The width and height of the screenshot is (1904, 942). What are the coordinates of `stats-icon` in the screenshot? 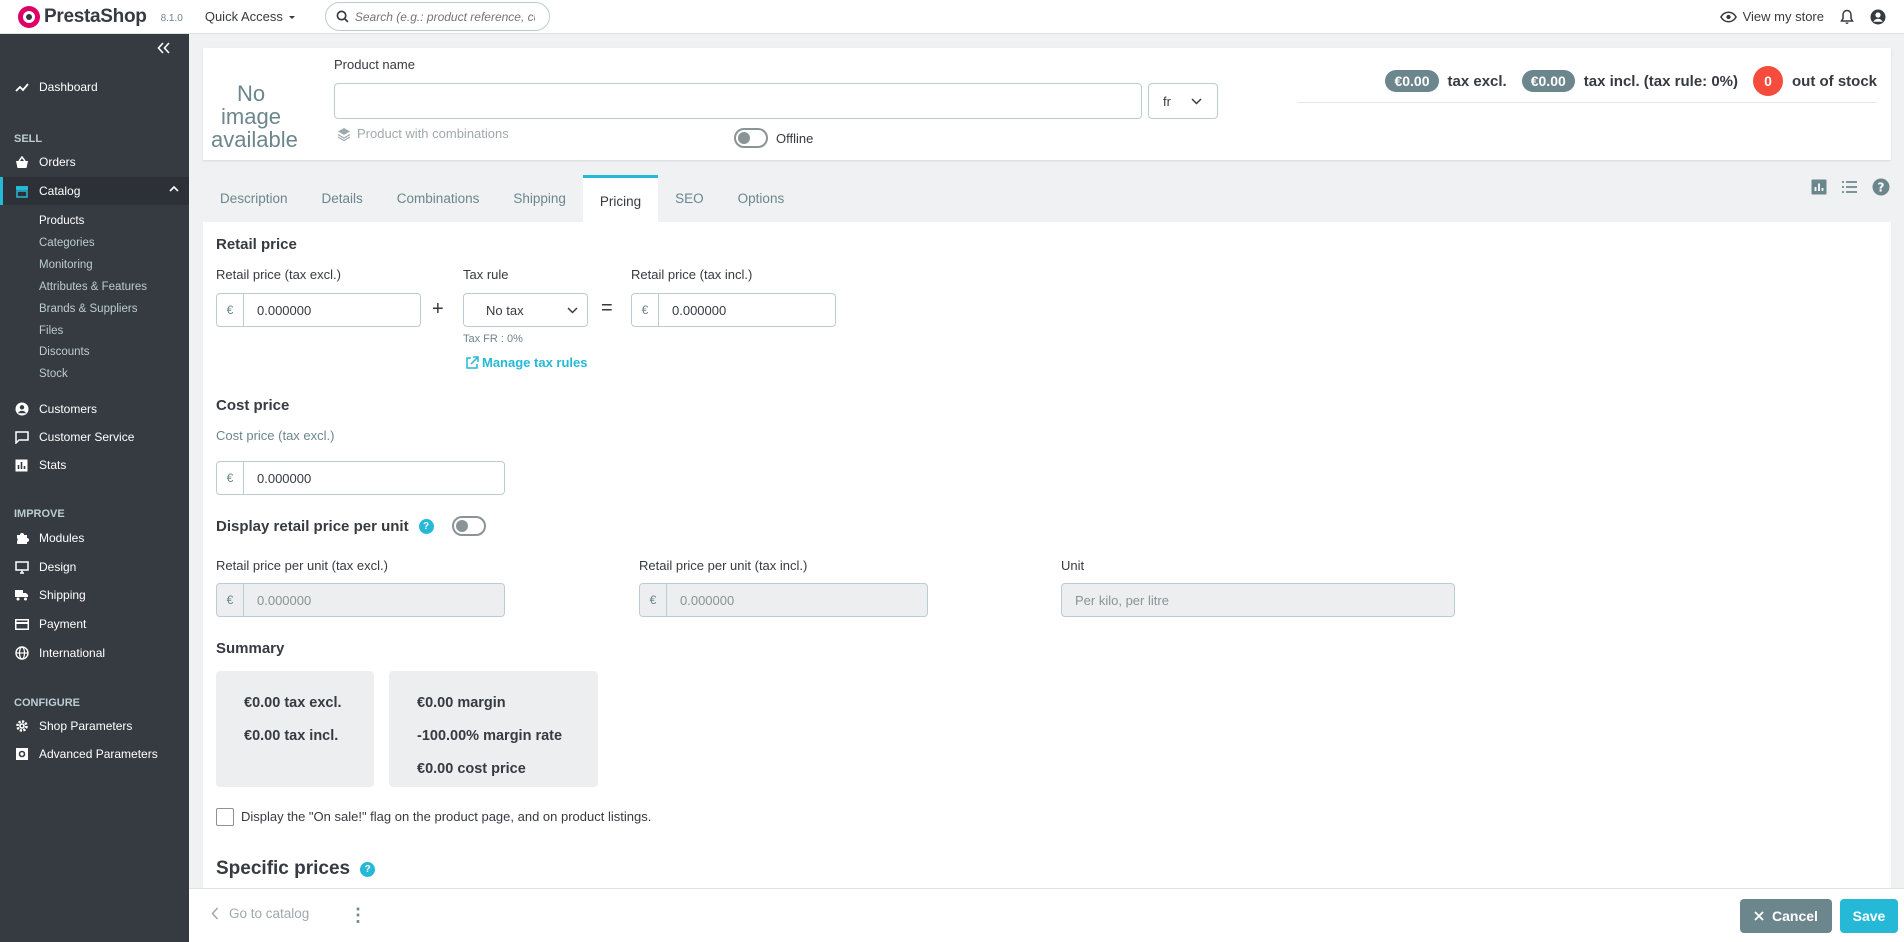 It's located at (1819, 187).